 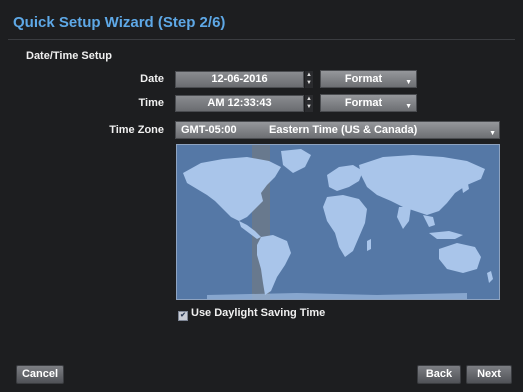 I want to click on timezone-dropdown: GMT-05:00 Eastern Time (US & Canada) ▼, so click(x=337, y=130).